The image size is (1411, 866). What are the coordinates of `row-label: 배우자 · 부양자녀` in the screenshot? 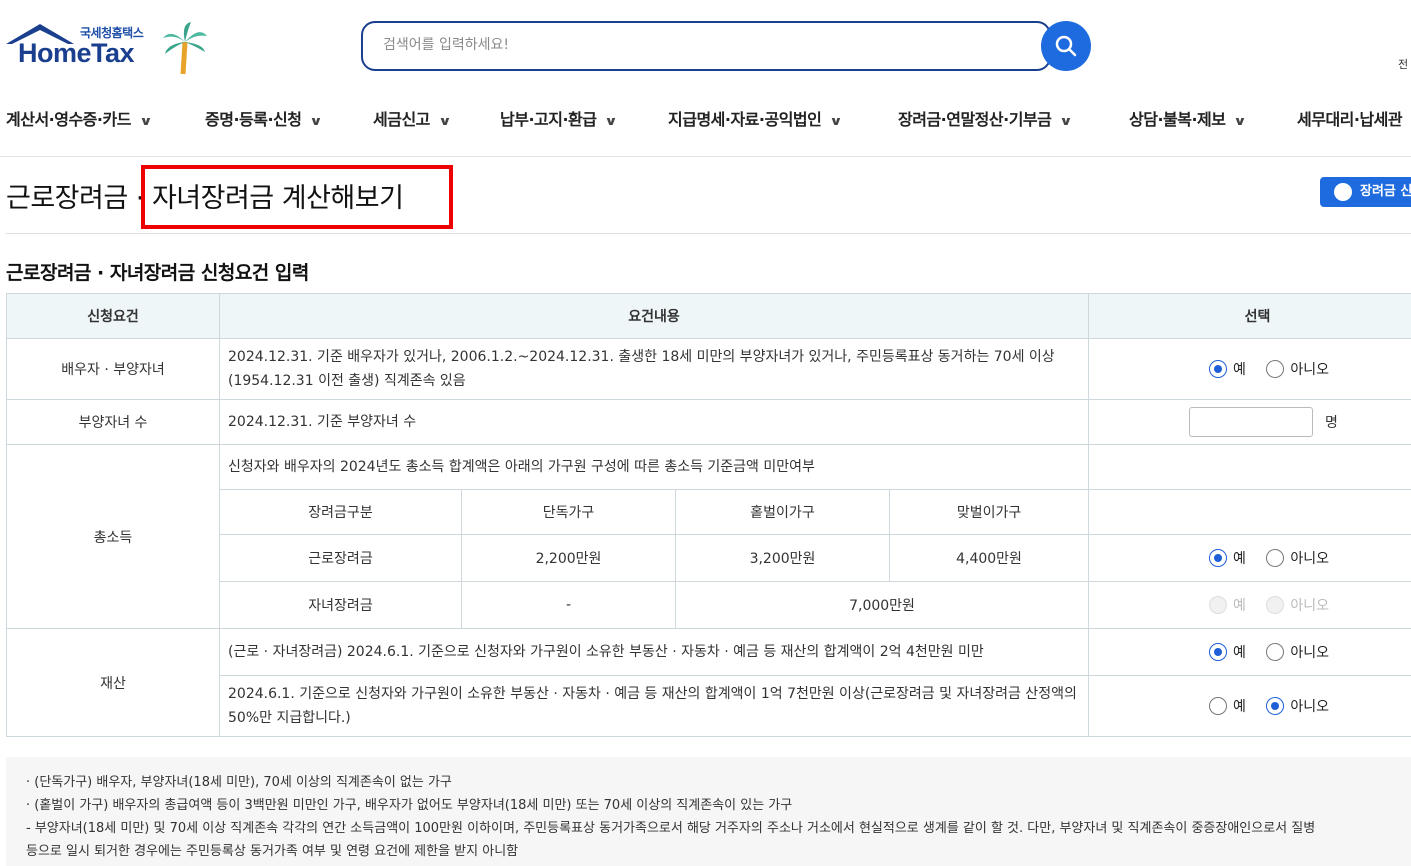 It's located at (113, 369).